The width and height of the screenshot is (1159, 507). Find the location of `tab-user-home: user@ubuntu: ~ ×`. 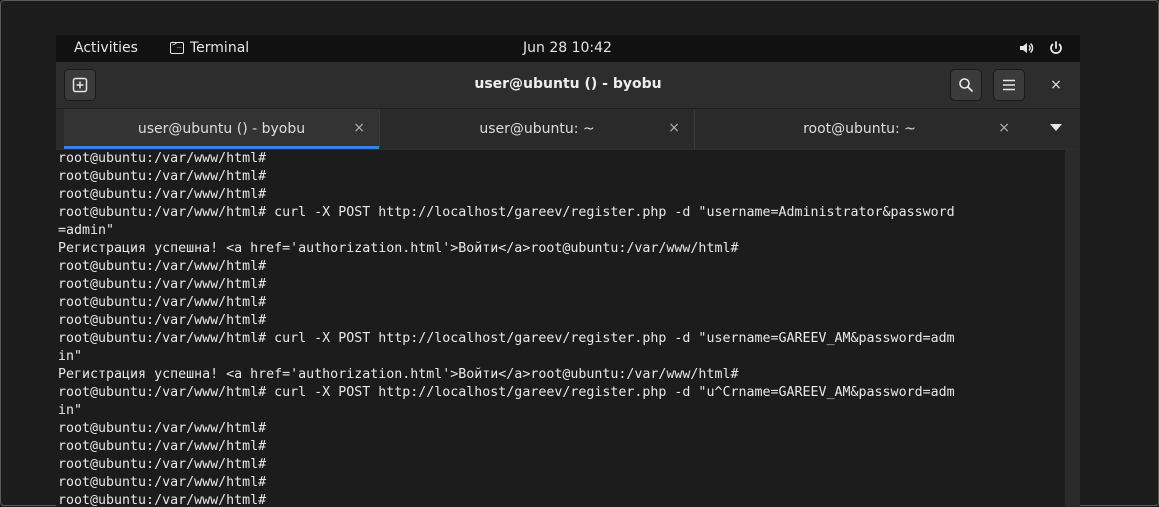

tab-user-home: user@ubuntu: ~ × is located at coordinates (536, 129).